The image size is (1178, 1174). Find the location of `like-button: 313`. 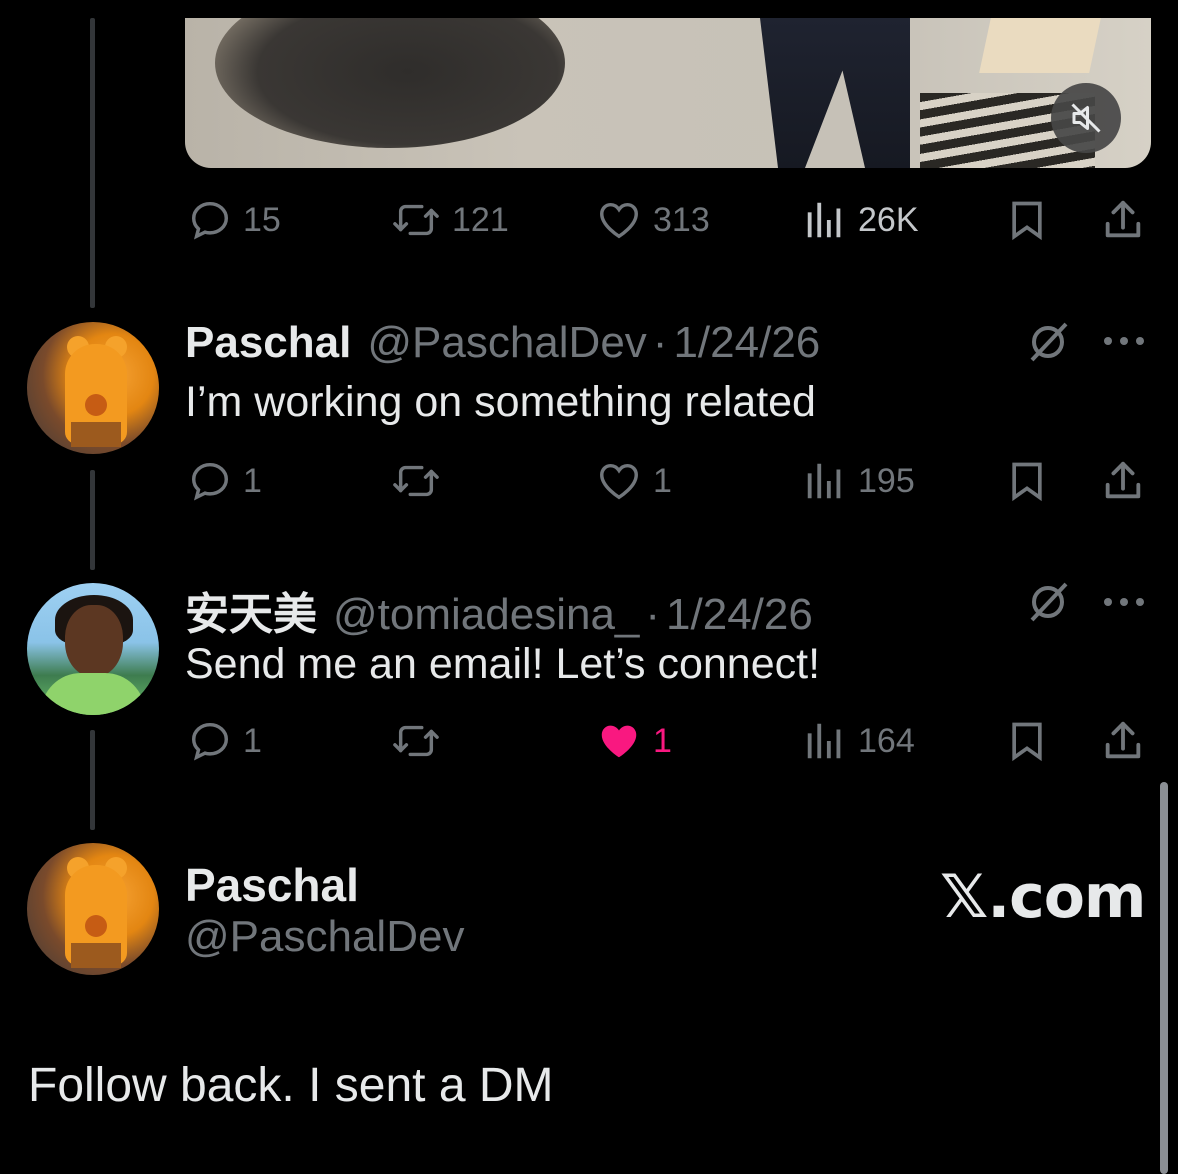

like-button: 313 is located at coordinates (652, 220).